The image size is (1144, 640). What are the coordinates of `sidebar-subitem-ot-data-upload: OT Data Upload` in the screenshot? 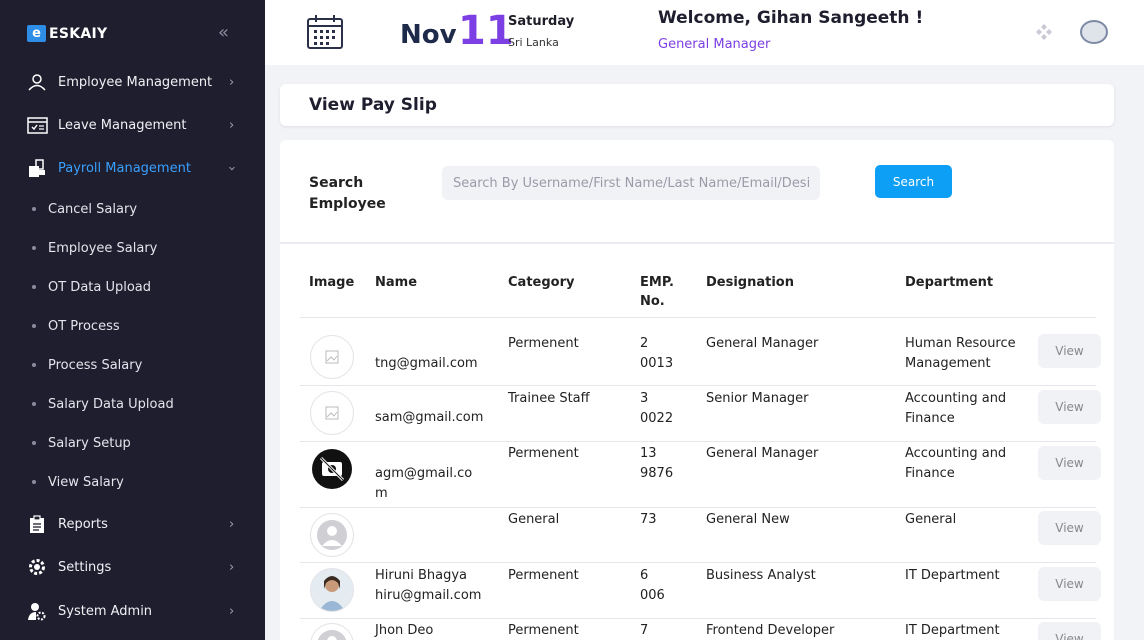 It's located at (132, 287).